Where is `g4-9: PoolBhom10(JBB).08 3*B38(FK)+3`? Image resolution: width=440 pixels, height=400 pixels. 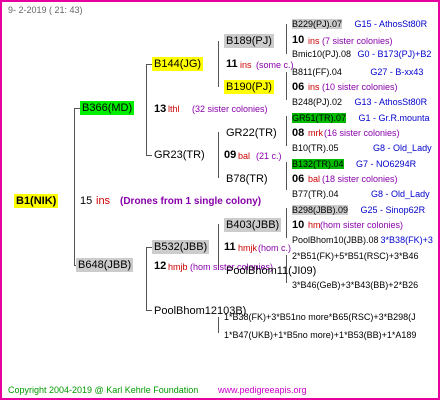 g4-9: PoolBhom10(JBB).08 3*B38(FK)+3 is located at coordinates (362, 240).